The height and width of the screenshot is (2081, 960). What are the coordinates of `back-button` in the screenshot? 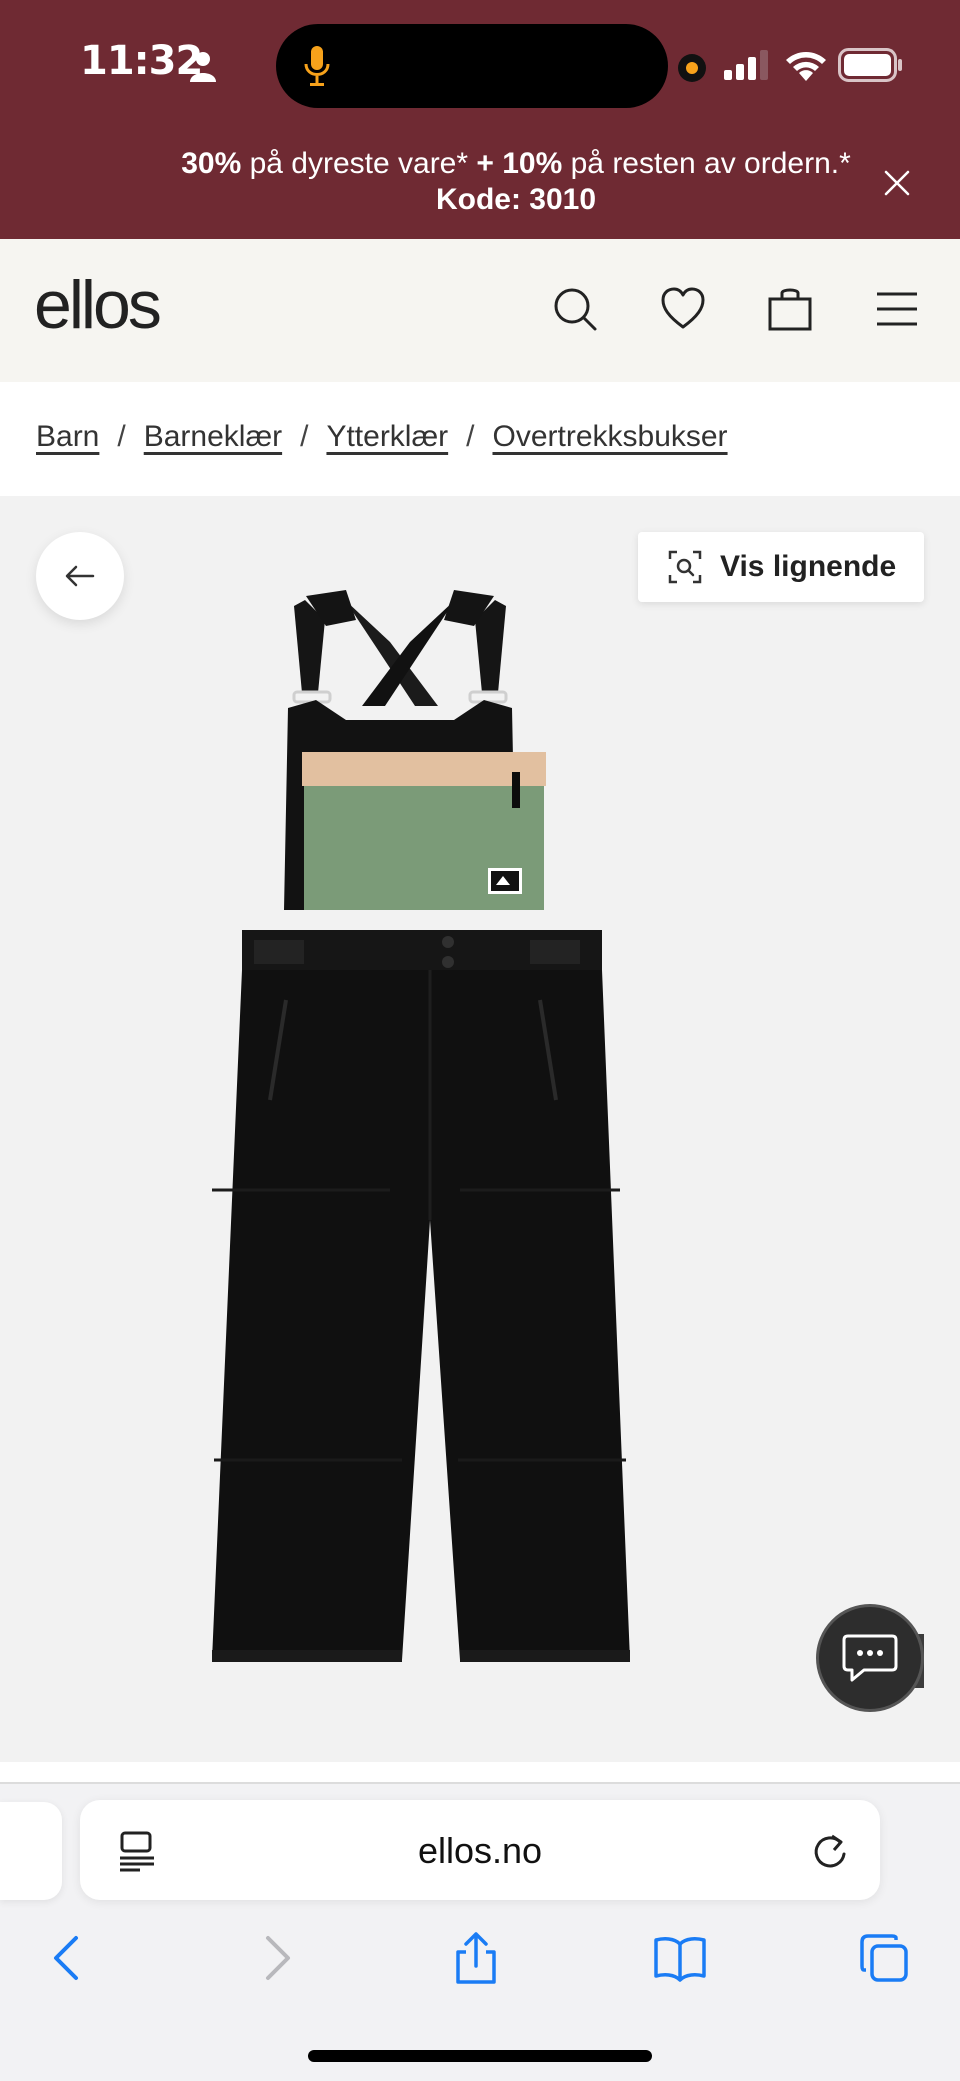 It's located at (80, 576).